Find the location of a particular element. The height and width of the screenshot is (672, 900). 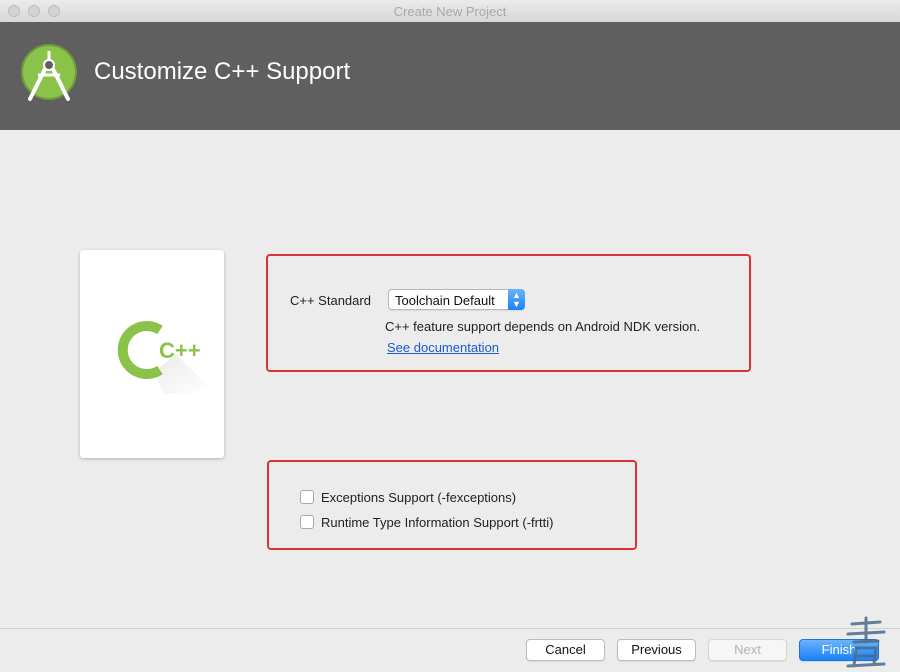

watermark-stamp is located at coordinates (866, 642).